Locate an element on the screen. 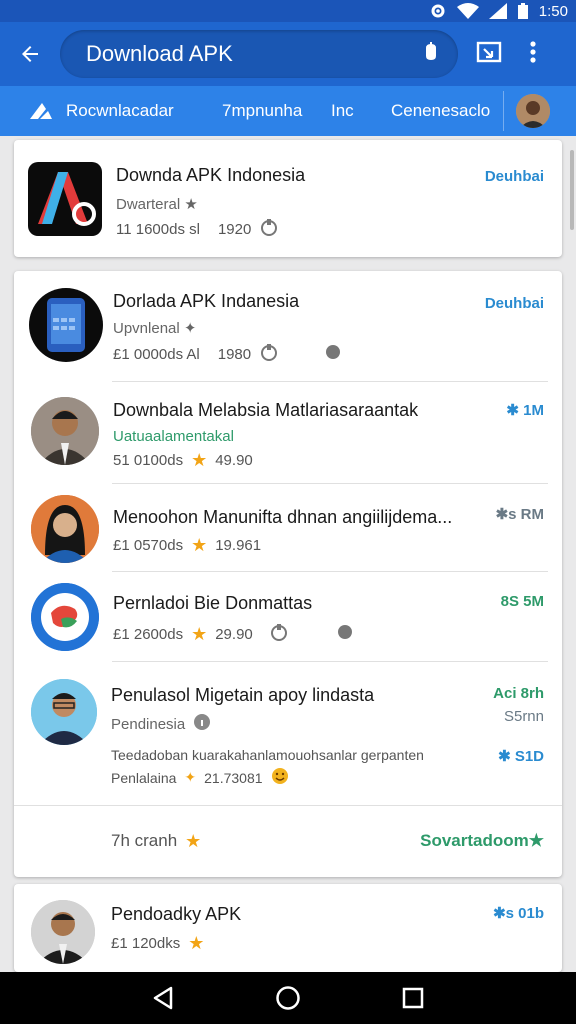 The width and height of the screenshot is (576, 1024). footer-rating: 7h cranh ★ is located at coordinates (156, 841).